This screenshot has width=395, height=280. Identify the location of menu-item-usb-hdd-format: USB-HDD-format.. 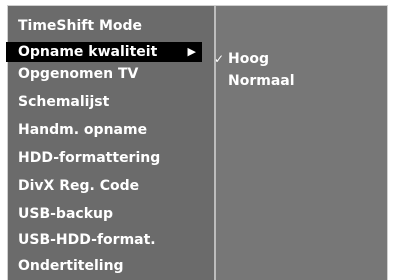
(104, 240).